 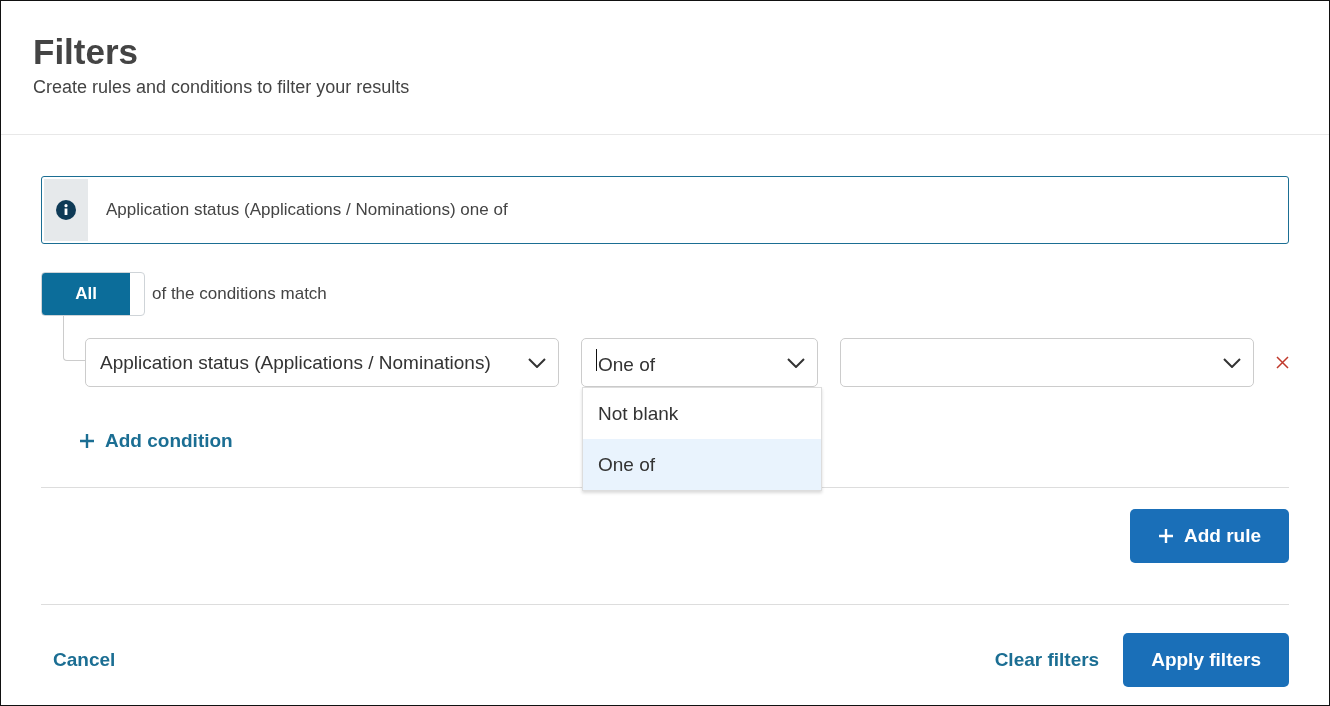 What do you see at coordinates (702, 413) in the screenshot?
I see `menu-option: Not blank` at bounding box center [702, 413].